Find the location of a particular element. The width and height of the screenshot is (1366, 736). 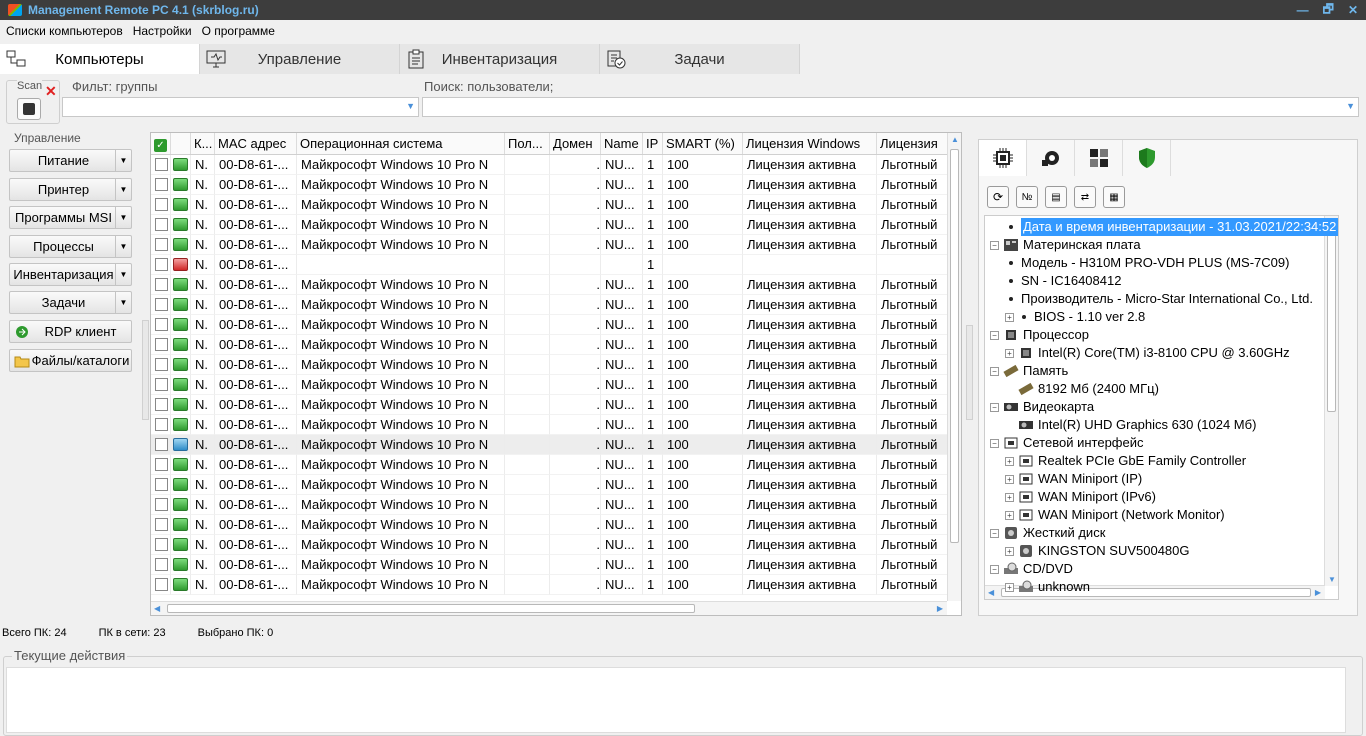

col-ip: IP is located at coordinates (653, 143).